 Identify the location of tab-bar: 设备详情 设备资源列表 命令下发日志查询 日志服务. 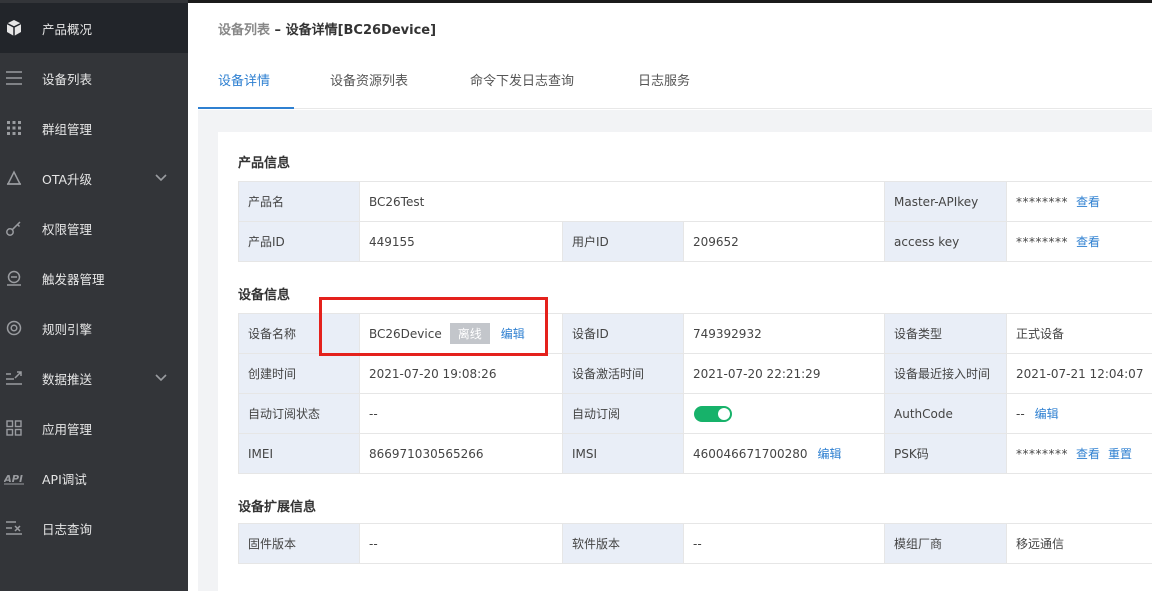
(675, 81).